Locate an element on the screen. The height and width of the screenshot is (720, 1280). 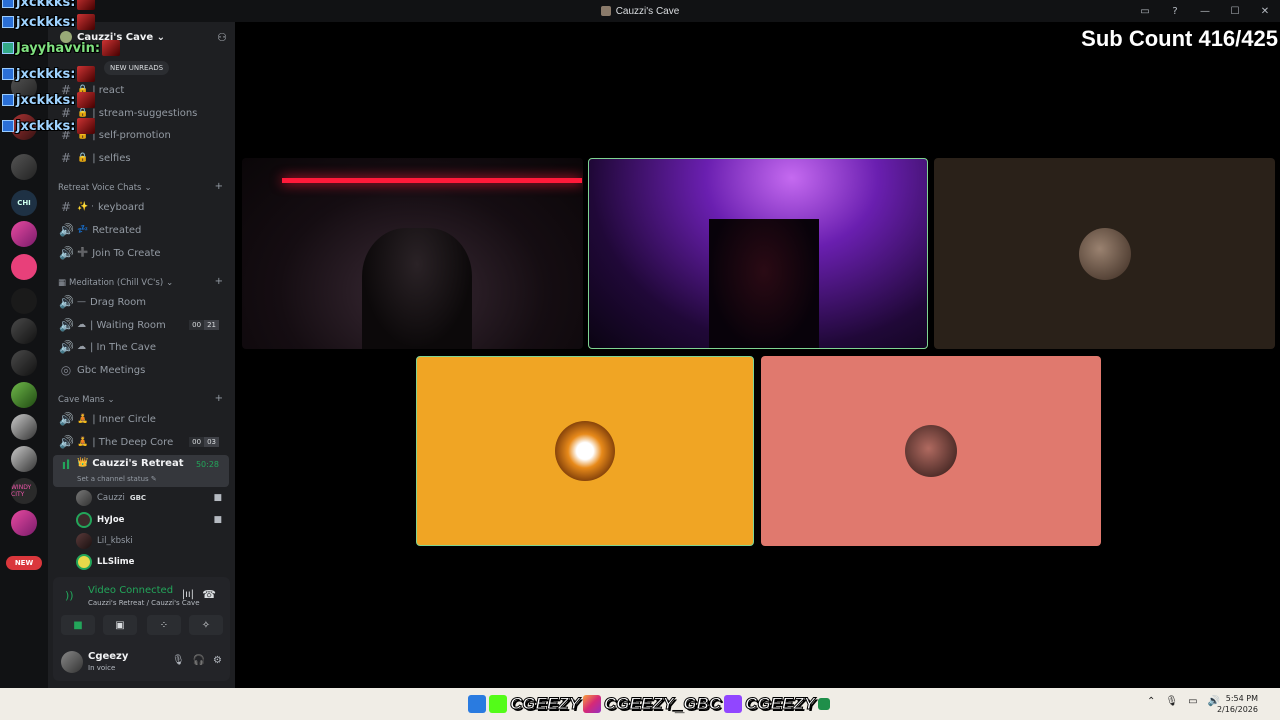
channel-name: keyboard is located at coordinates (121, 207).